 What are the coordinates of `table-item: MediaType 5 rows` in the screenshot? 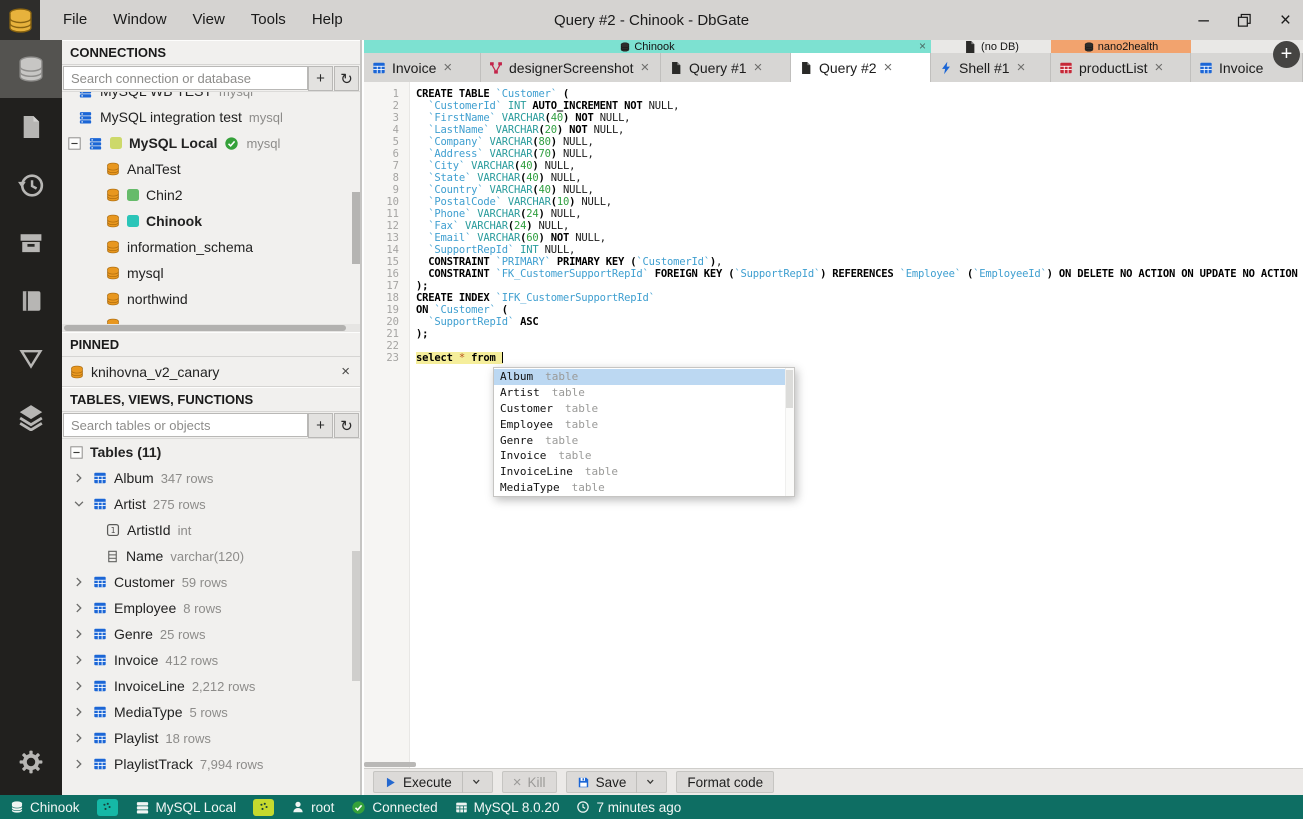 It's located at (211, 712).